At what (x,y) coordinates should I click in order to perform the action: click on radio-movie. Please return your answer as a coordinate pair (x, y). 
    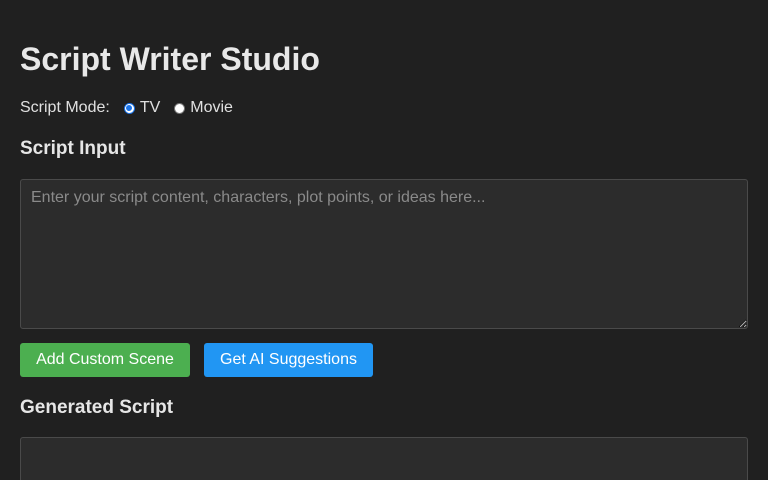
    Looking at the image, I should click on (180, 108).